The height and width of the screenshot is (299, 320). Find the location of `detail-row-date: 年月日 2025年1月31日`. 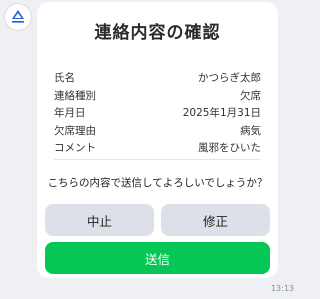

detail-row-date: 年月日 2025年1月31日 is located at coordinates (157, 113).